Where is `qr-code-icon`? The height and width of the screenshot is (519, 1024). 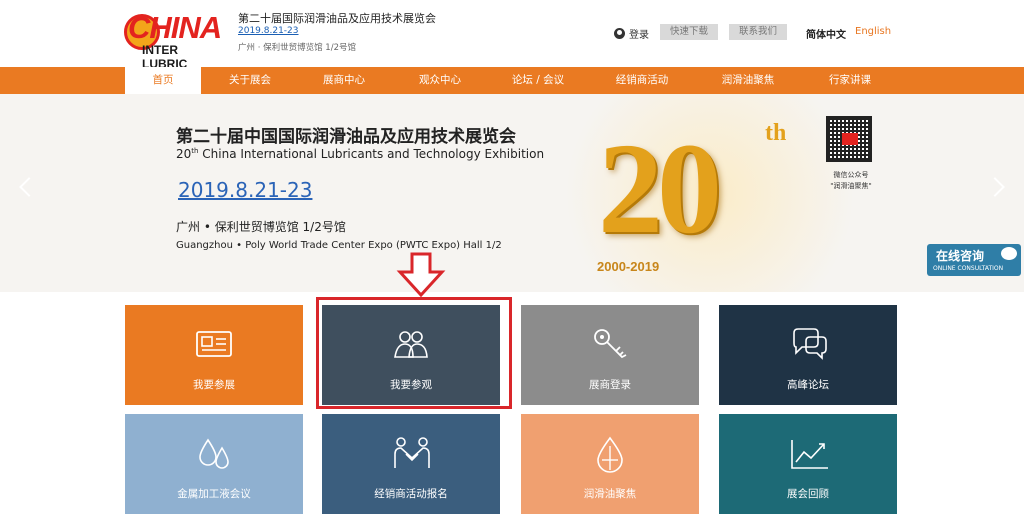
qr-code-icon is located at coordinates (849, 139).